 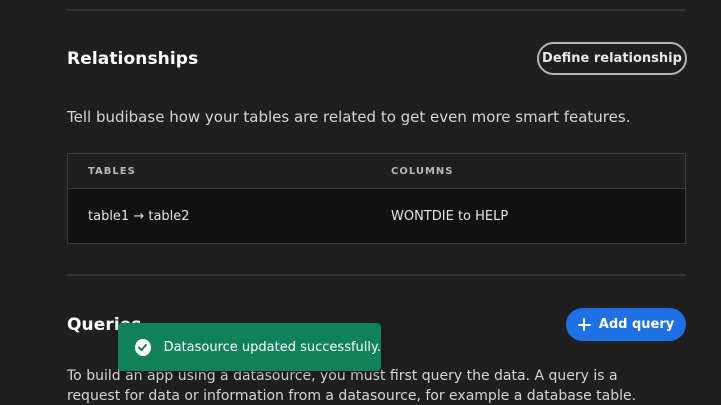 I want to click on define-relationship-button: Define relationship, so click(x=612, y=58).